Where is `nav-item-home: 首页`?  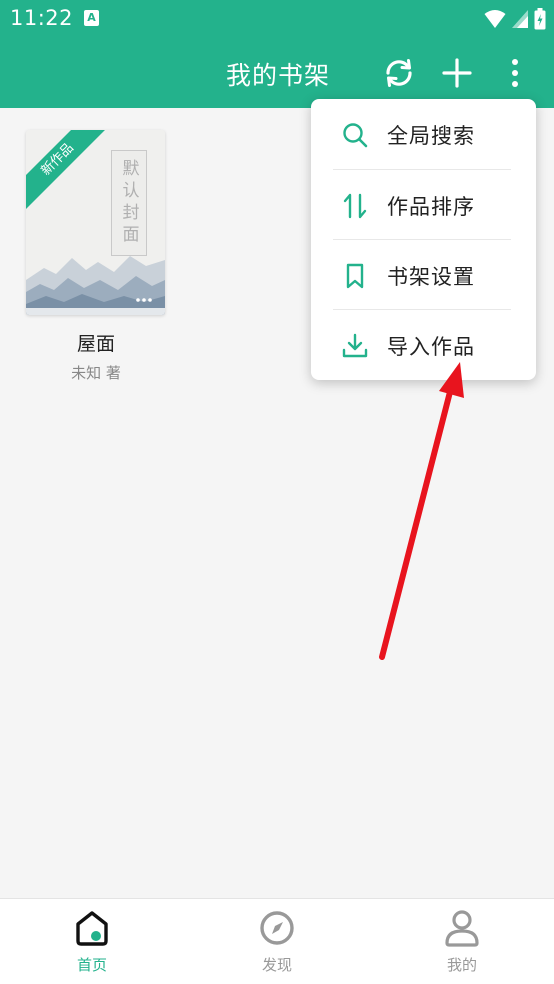 nav-item-home: 首页 is located at coordinates (92, 941).